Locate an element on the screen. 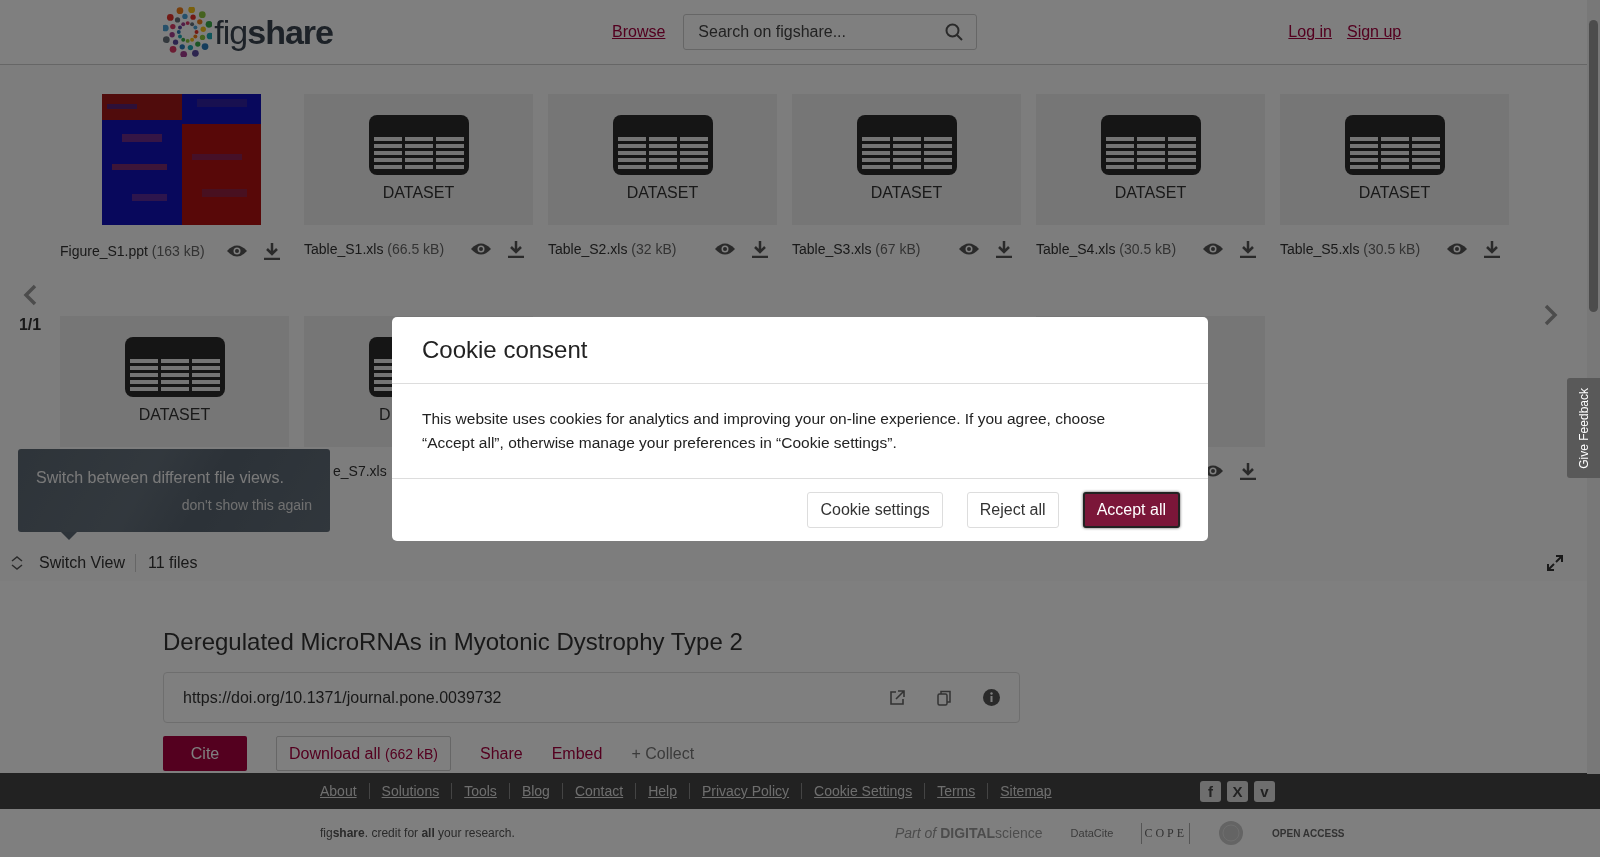  logo-text: figshare is located at coordinates (273, 32).